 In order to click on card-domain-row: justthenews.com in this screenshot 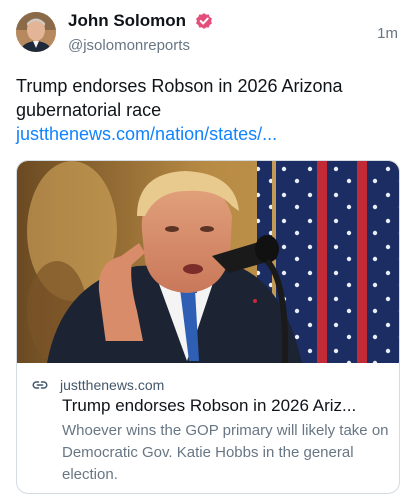, I will do `click(97, 385)`.